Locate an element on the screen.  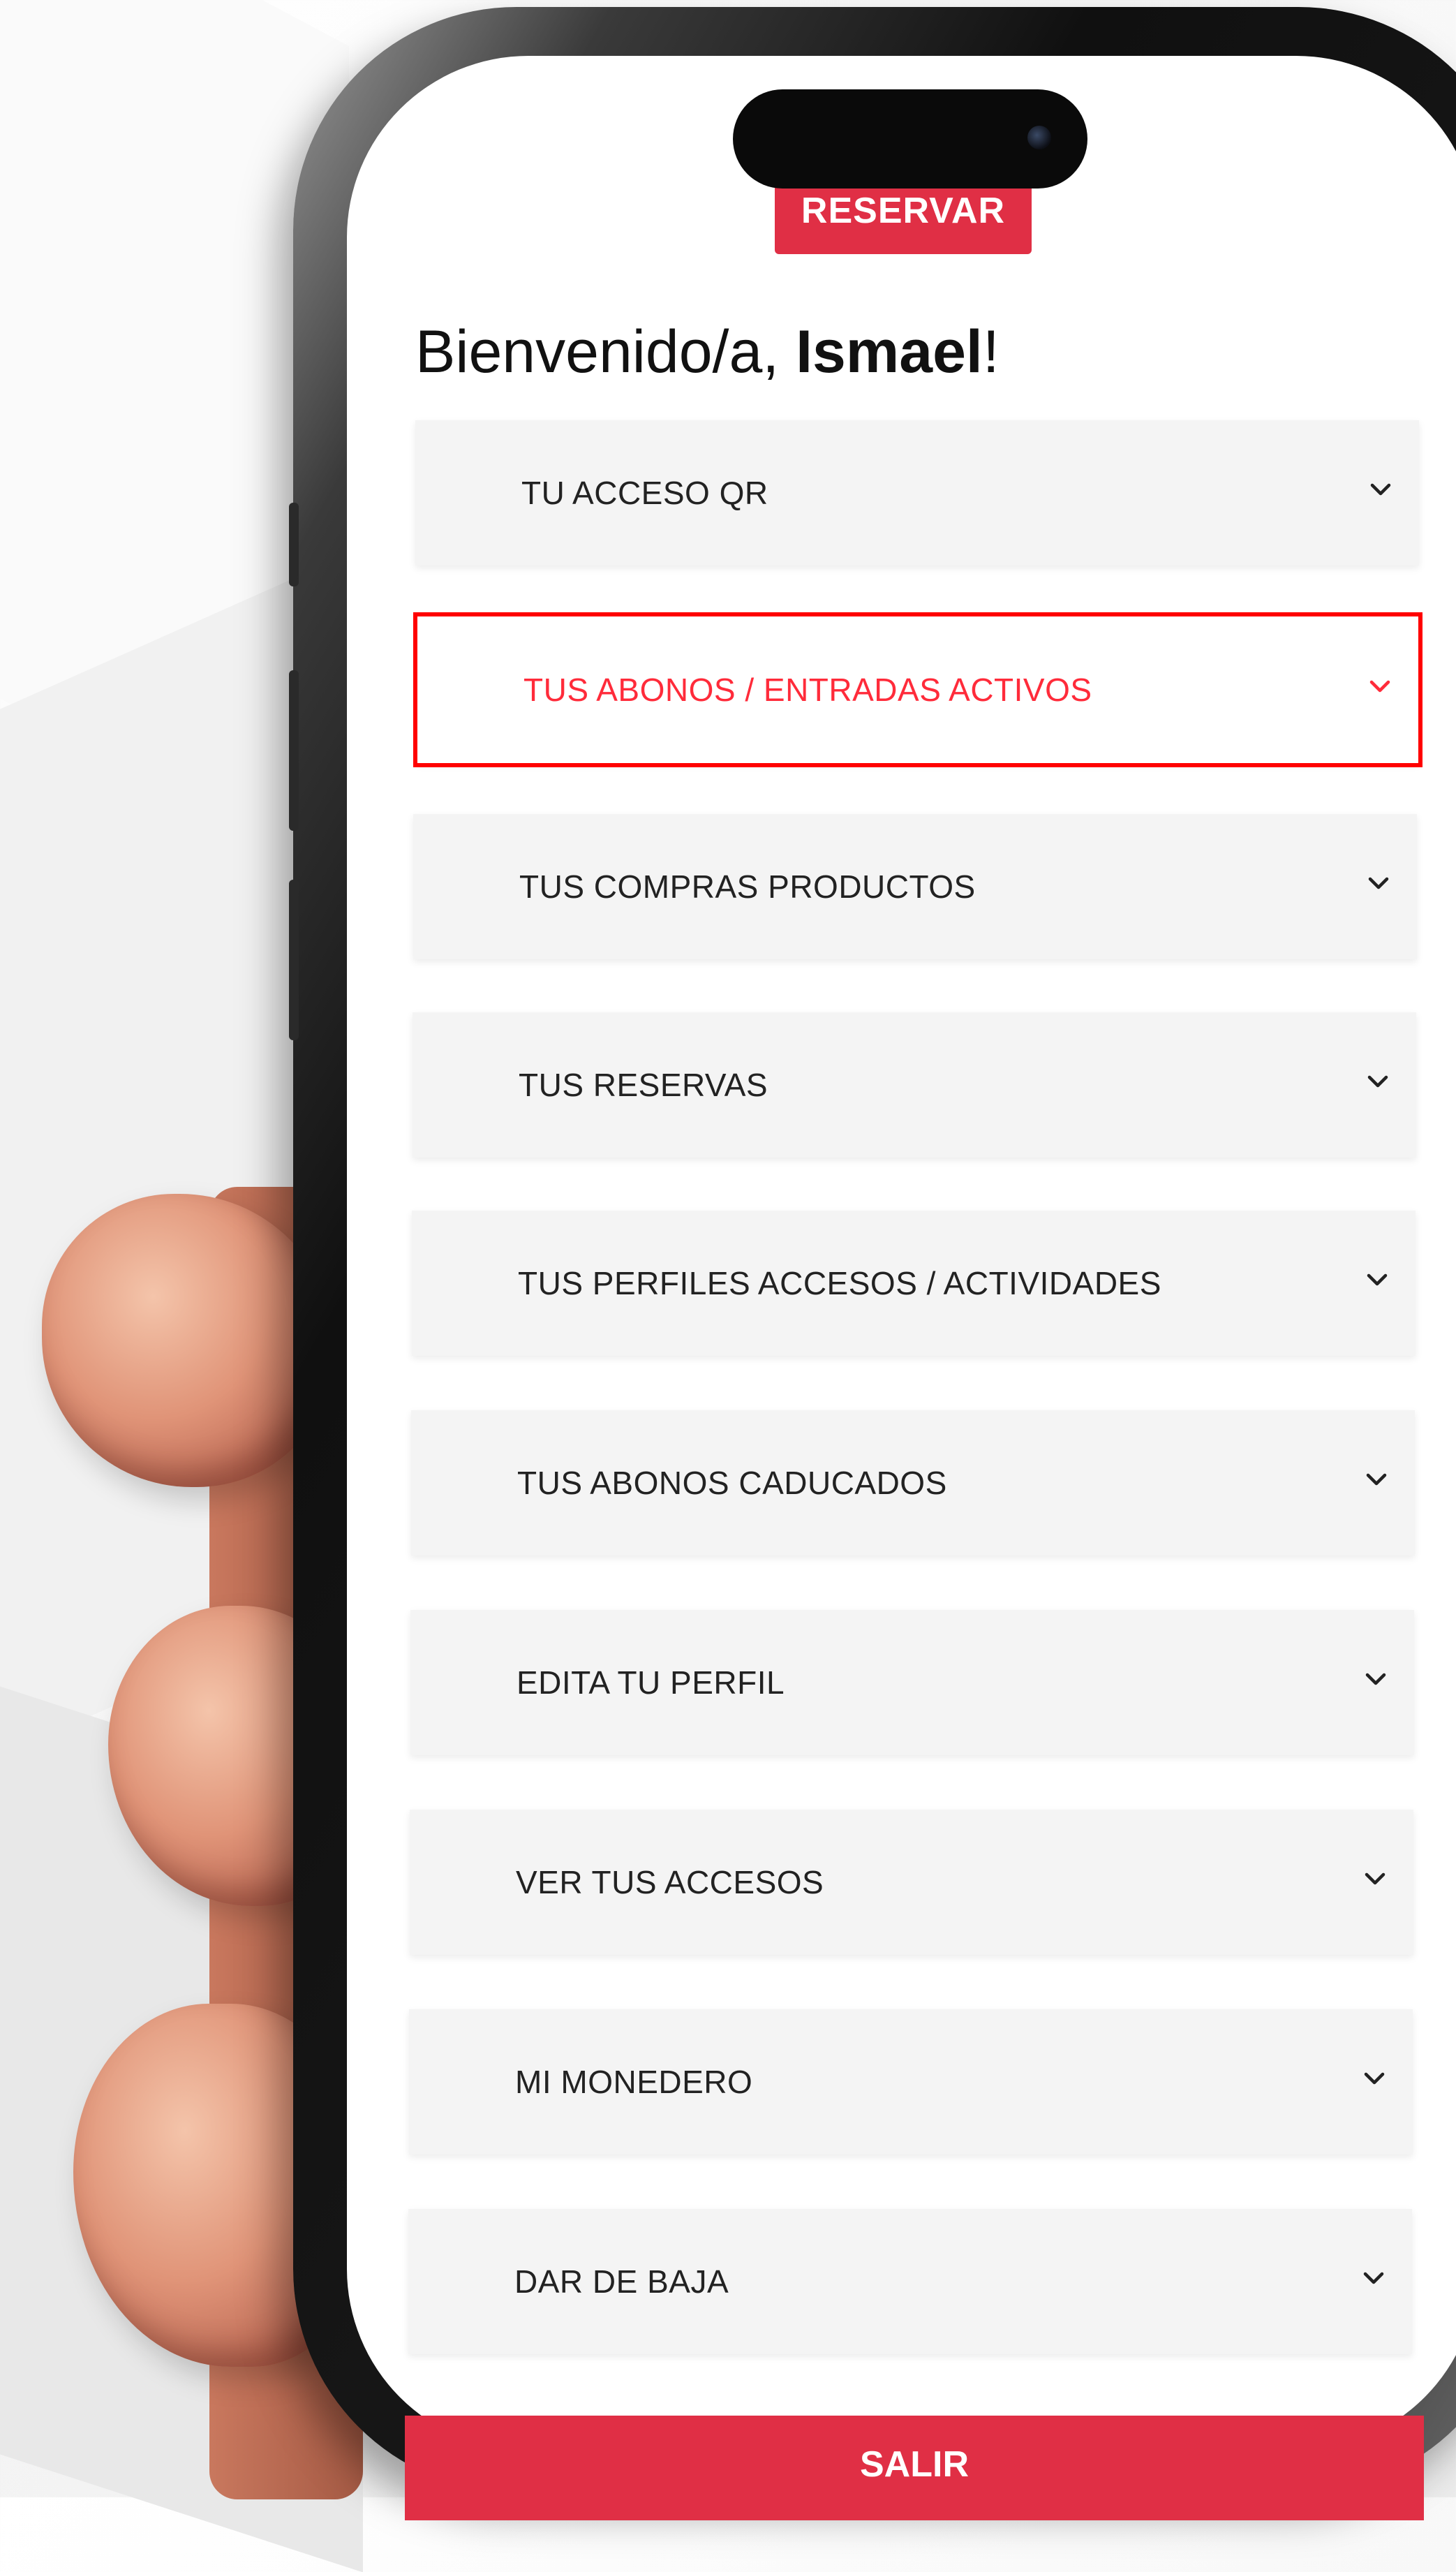
menu-item-wallet: MI MONEDERO is located at coordinates (911, 2082).